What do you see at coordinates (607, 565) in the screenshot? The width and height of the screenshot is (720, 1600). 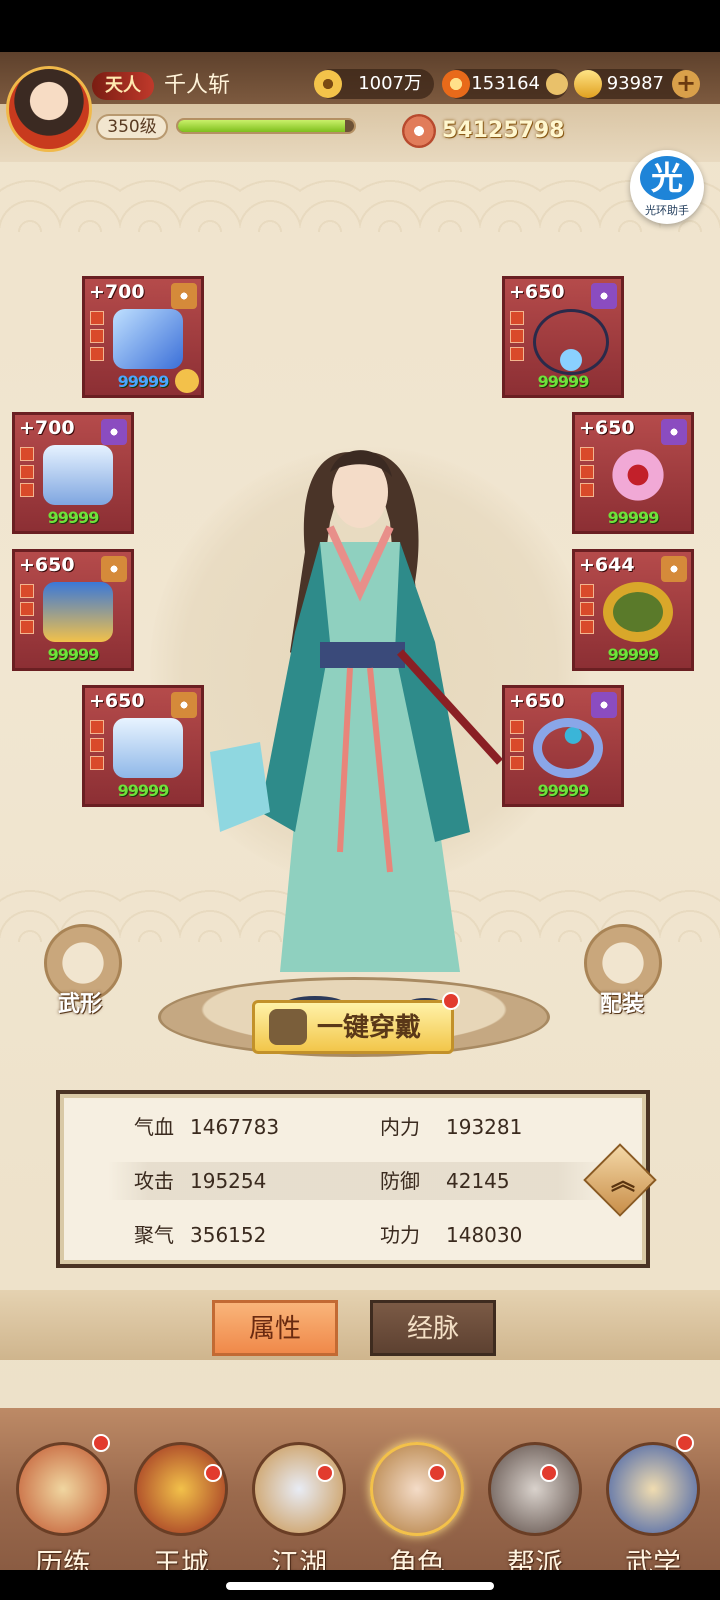 I see `equip-level: +644` at bounding box center [607, 565].